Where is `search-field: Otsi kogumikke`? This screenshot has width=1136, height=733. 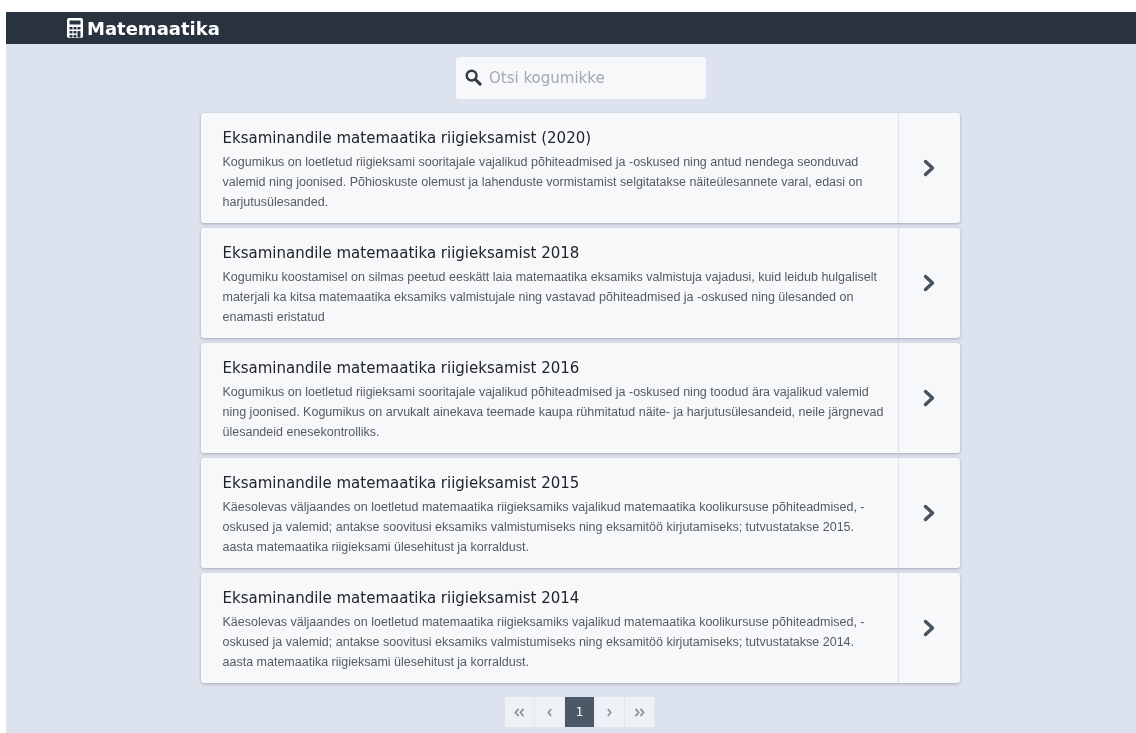
search-field: Otsi kogumikke is located at coordinates (581, 78).